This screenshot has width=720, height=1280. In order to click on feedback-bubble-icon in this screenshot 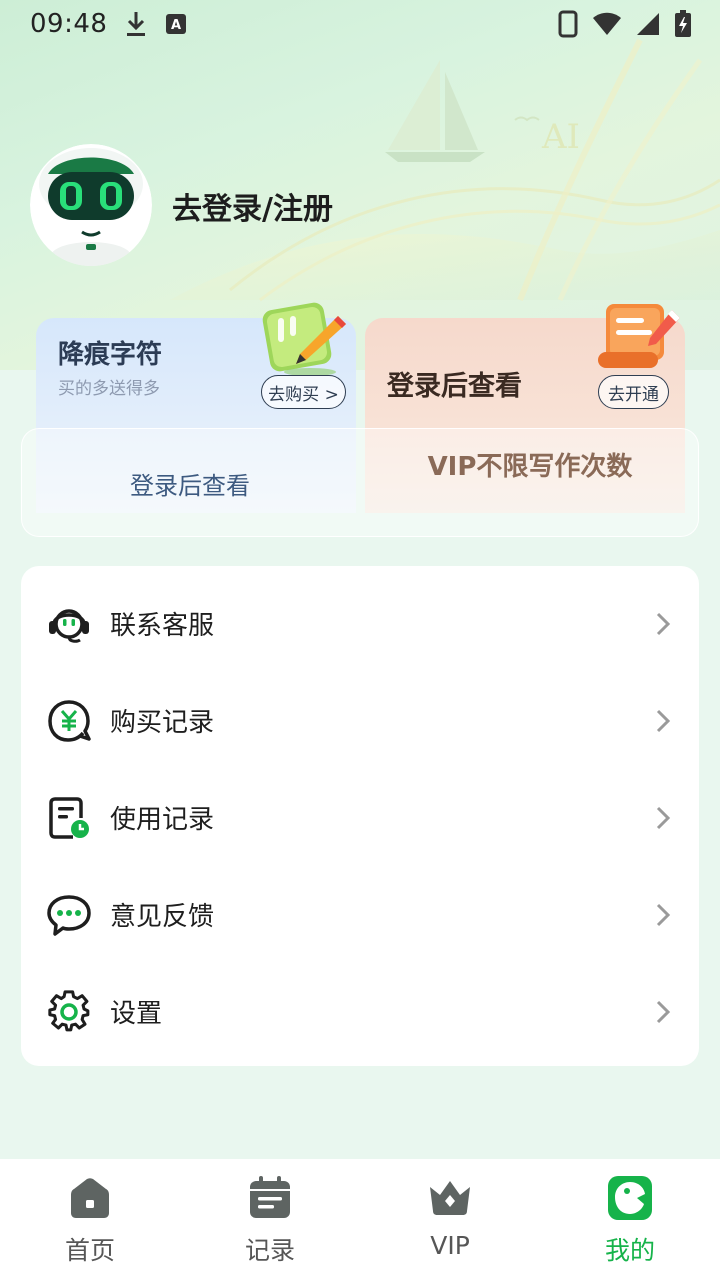, I will do `click(69, 915)`.